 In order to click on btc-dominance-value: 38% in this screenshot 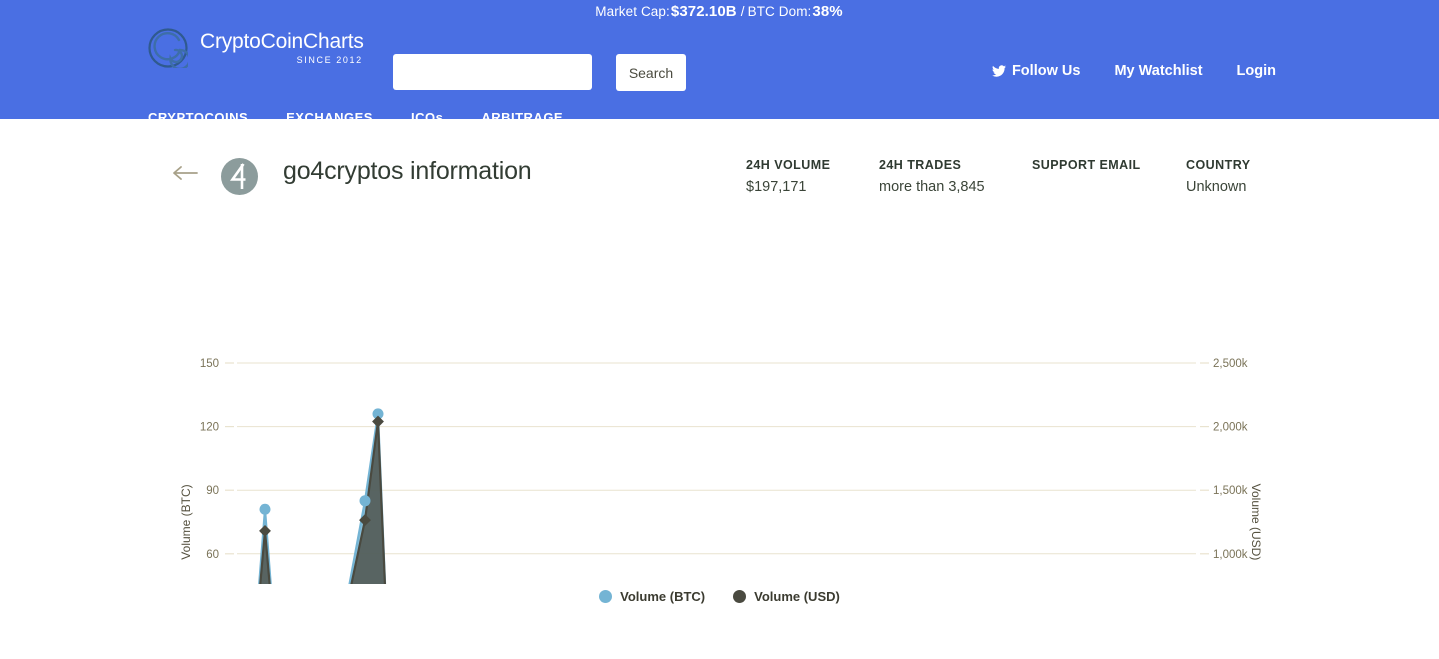, I will do `click(827, 11)`.